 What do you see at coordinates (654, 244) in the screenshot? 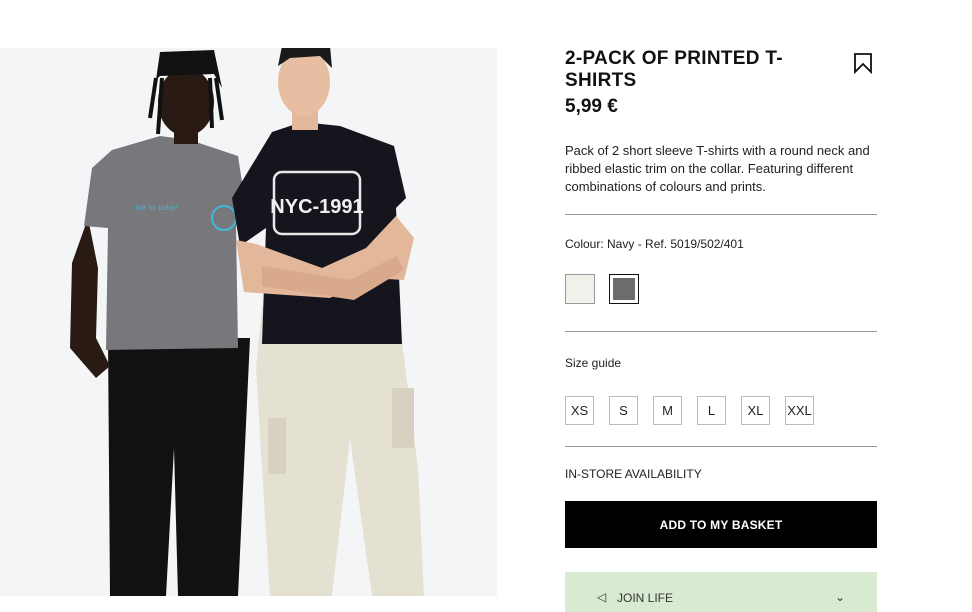
I see `colour-reference: Colour: Navy - Ref. 5019/502/401` at bounding box center [654, 244].